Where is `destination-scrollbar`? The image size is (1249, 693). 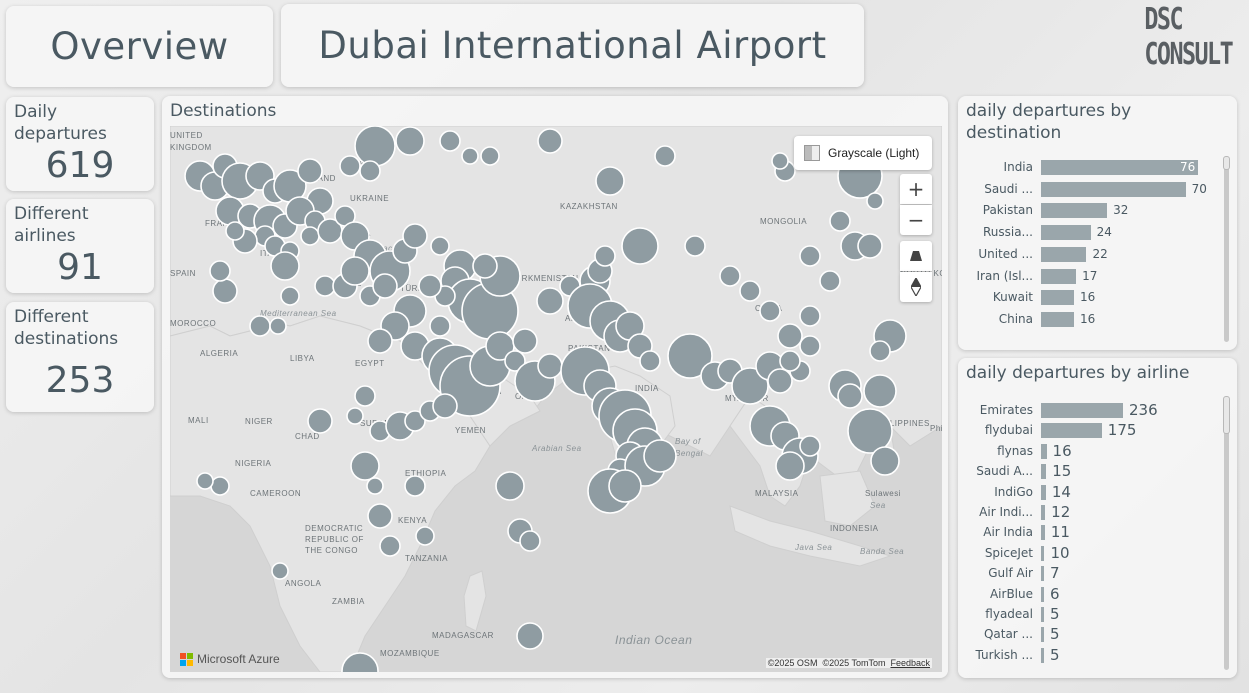 destination-scrollbar is located at coordinates (1226, 249).